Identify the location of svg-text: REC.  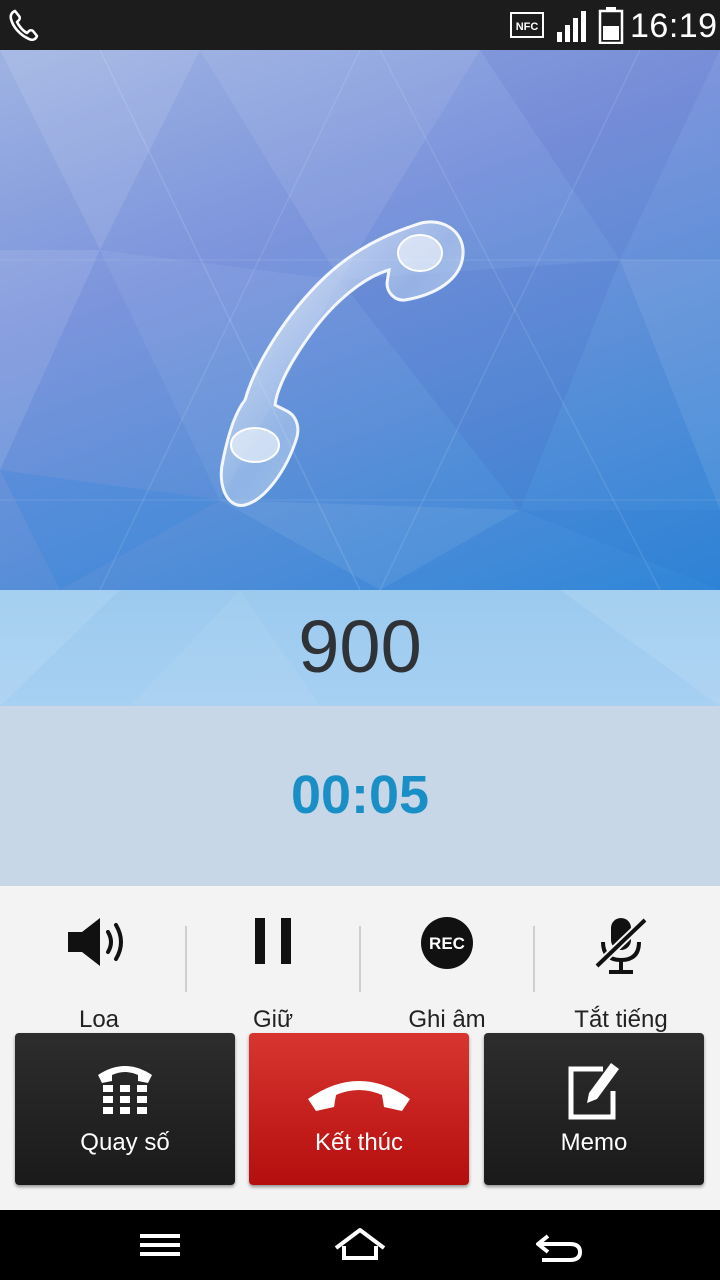
(447, 943).